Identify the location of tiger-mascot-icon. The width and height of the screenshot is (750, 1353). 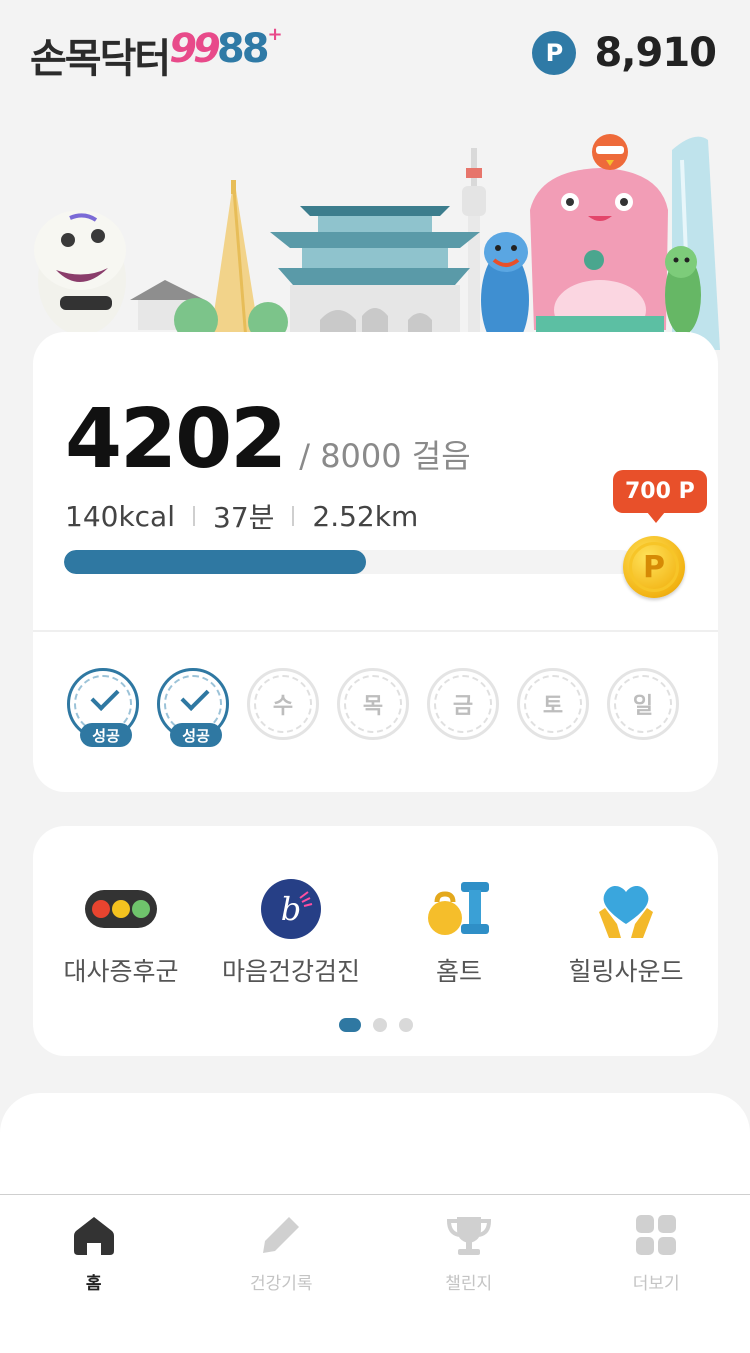
(80, 272).